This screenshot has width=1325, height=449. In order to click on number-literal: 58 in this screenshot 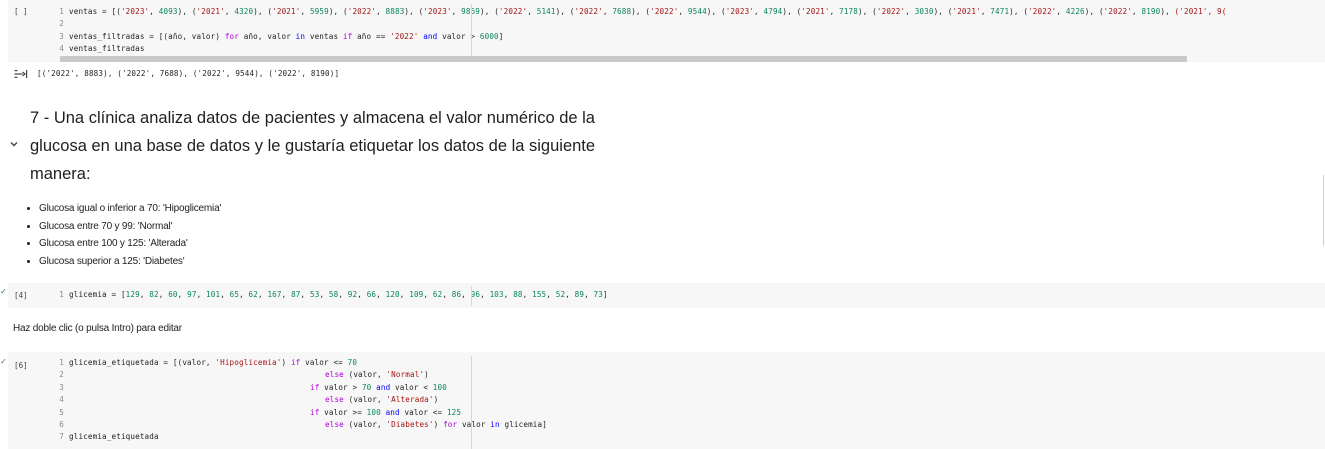, I will do `click(333, 294)`.